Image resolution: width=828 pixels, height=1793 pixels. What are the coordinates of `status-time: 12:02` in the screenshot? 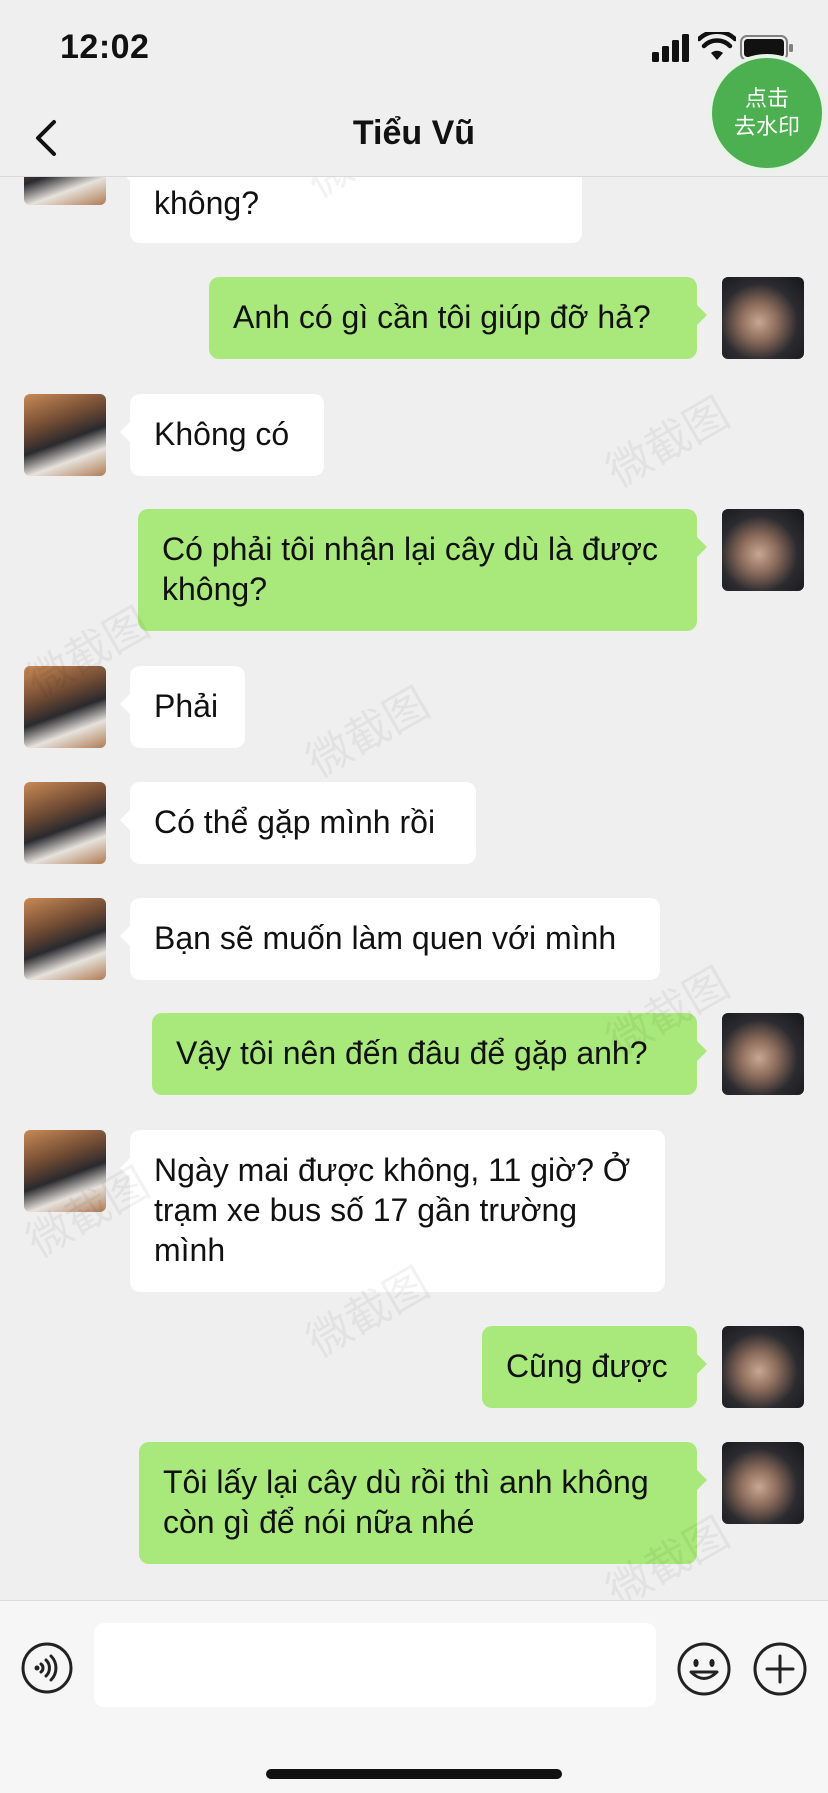 It's located at (105, 47).